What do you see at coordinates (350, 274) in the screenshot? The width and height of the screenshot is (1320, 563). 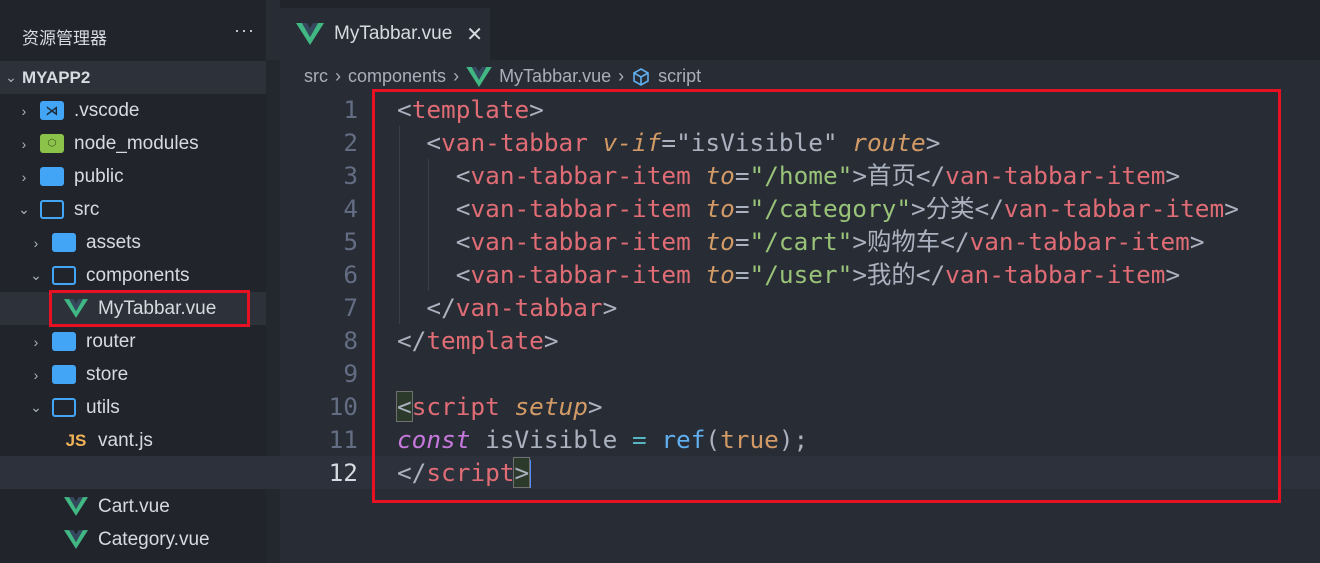 I see `line-number: 6` at bounding box center [350, 274].